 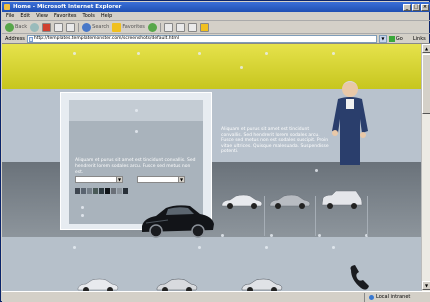 I want to click on model-select: ▼, so click(x=161, y=179).